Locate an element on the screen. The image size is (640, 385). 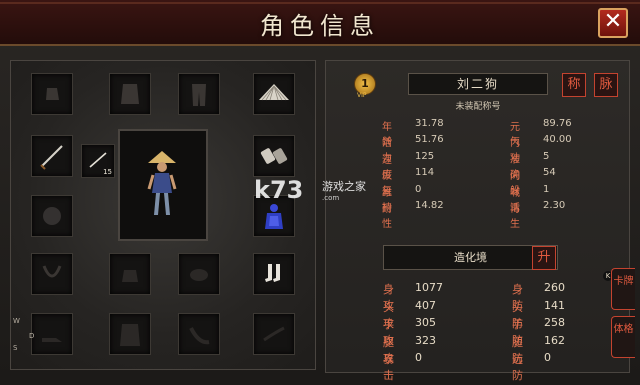
combat-value: 162 is located at coordinates (554, 340).